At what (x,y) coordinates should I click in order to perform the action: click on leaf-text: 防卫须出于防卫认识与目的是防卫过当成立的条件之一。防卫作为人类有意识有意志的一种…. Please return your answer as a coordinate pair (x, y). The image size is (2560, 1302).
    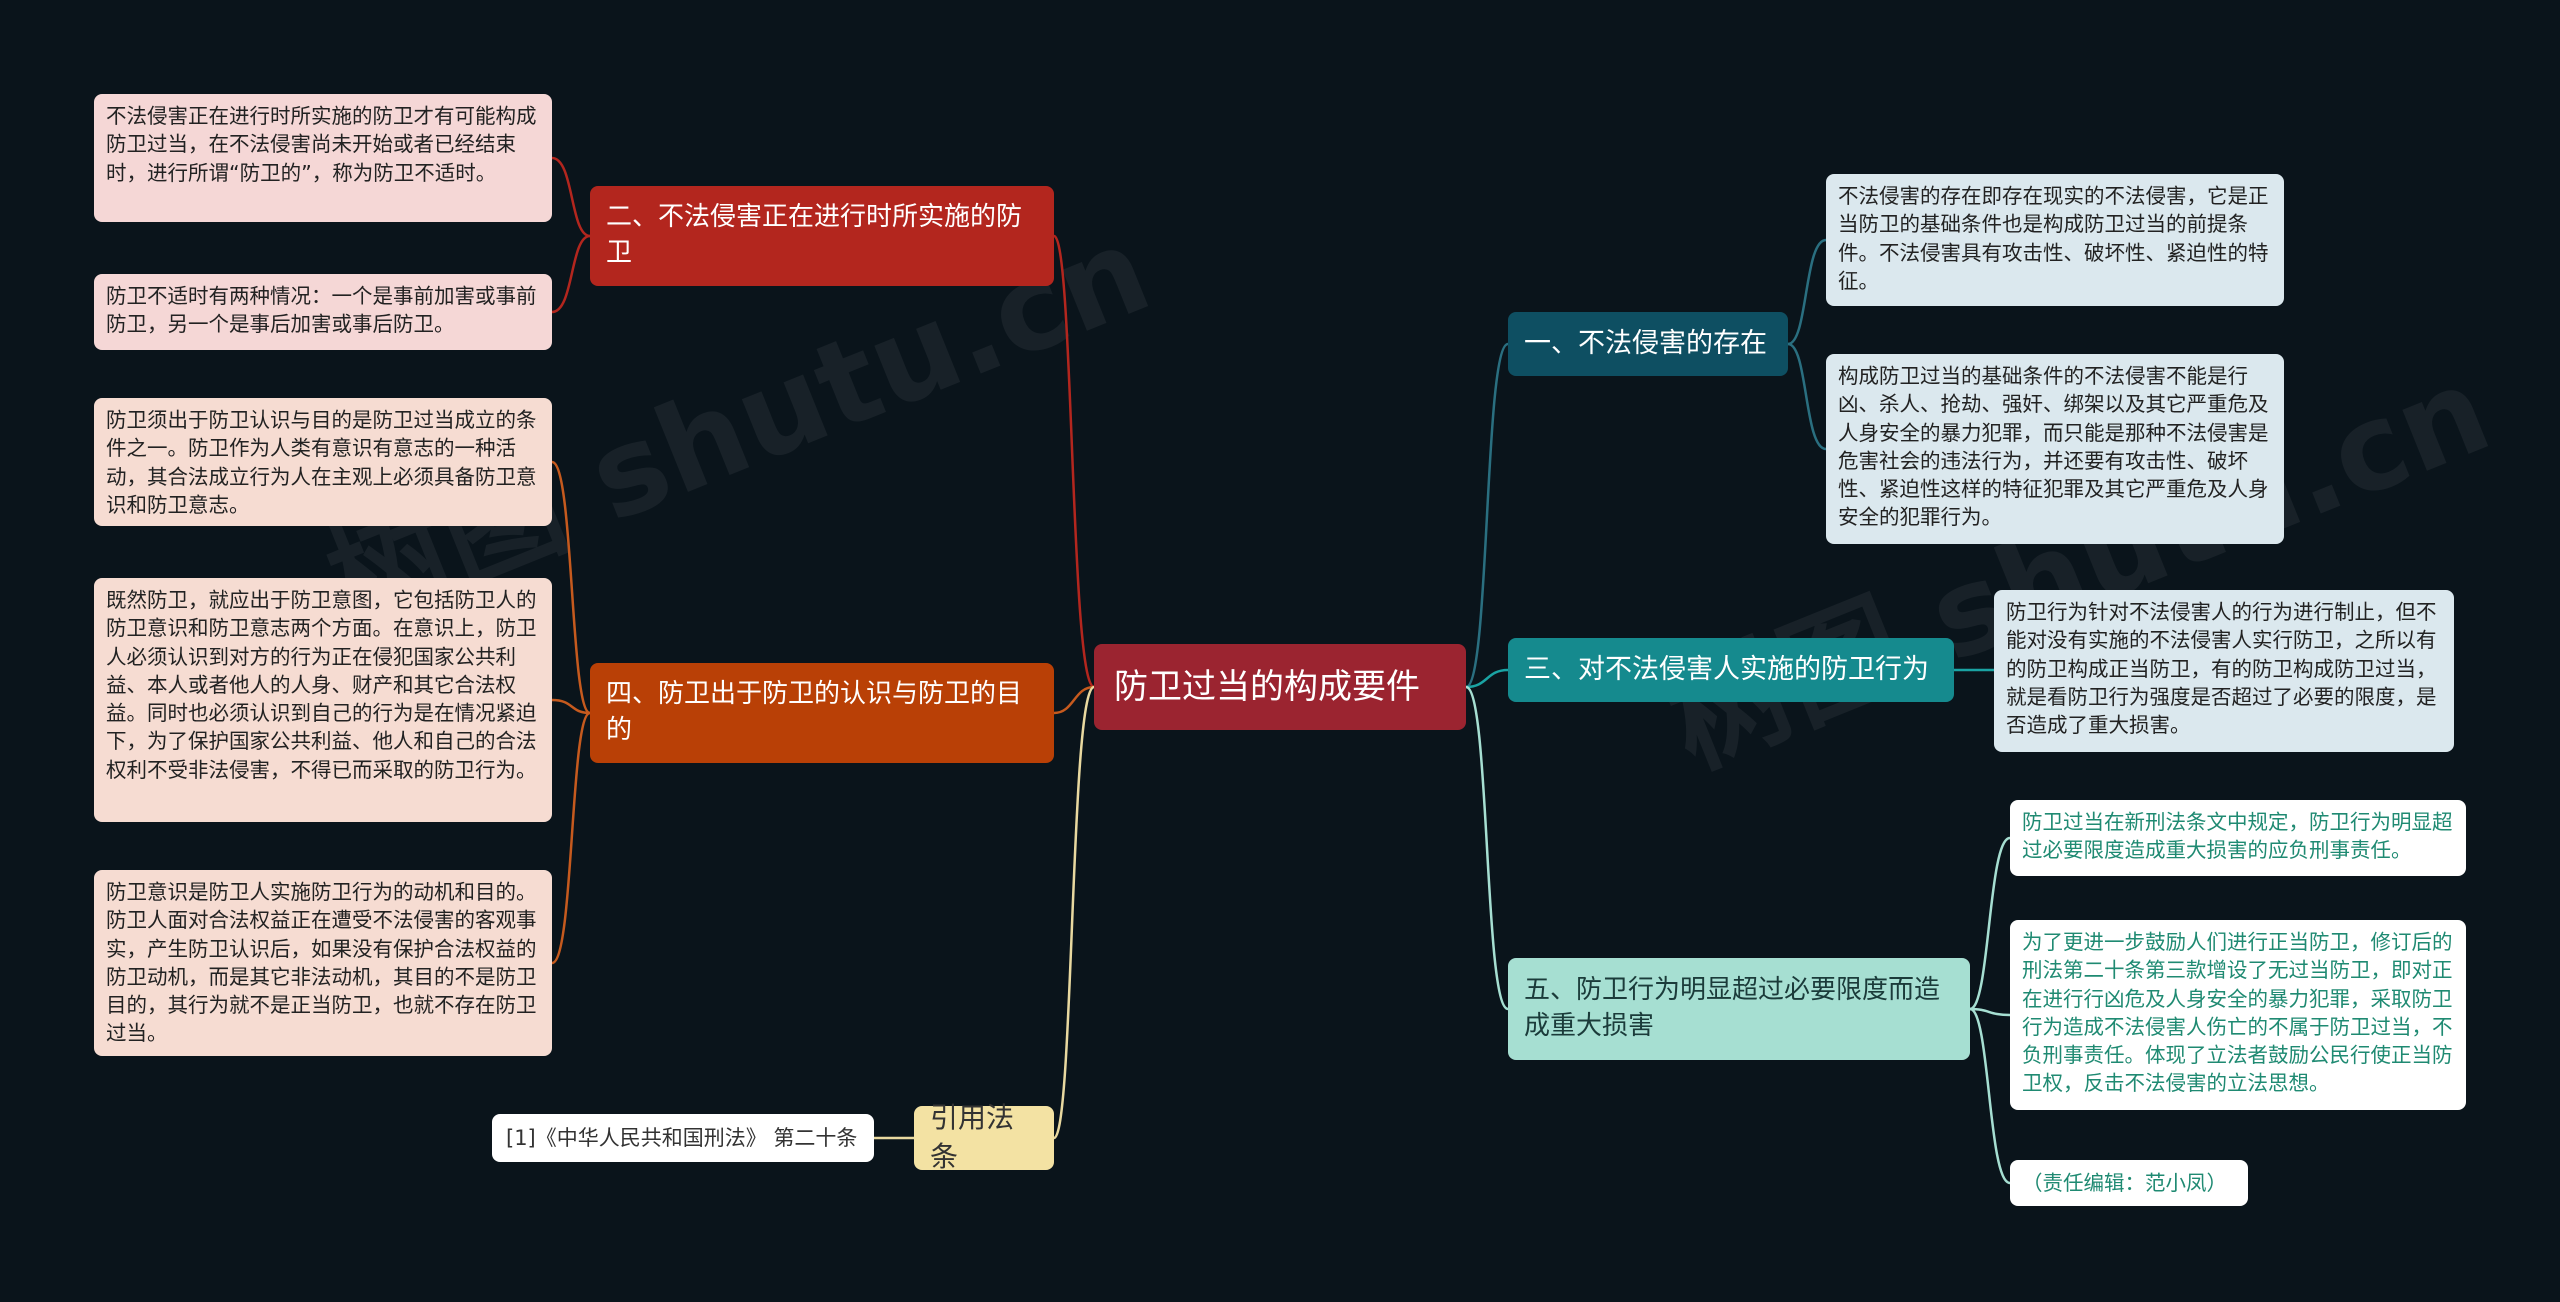
    Looking at the image, I should click on (323, 462).